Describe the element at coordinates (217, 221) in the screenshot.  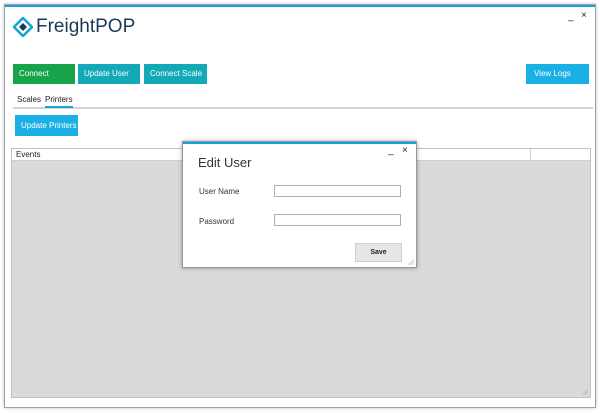
I see `password-label: Password` at that location.